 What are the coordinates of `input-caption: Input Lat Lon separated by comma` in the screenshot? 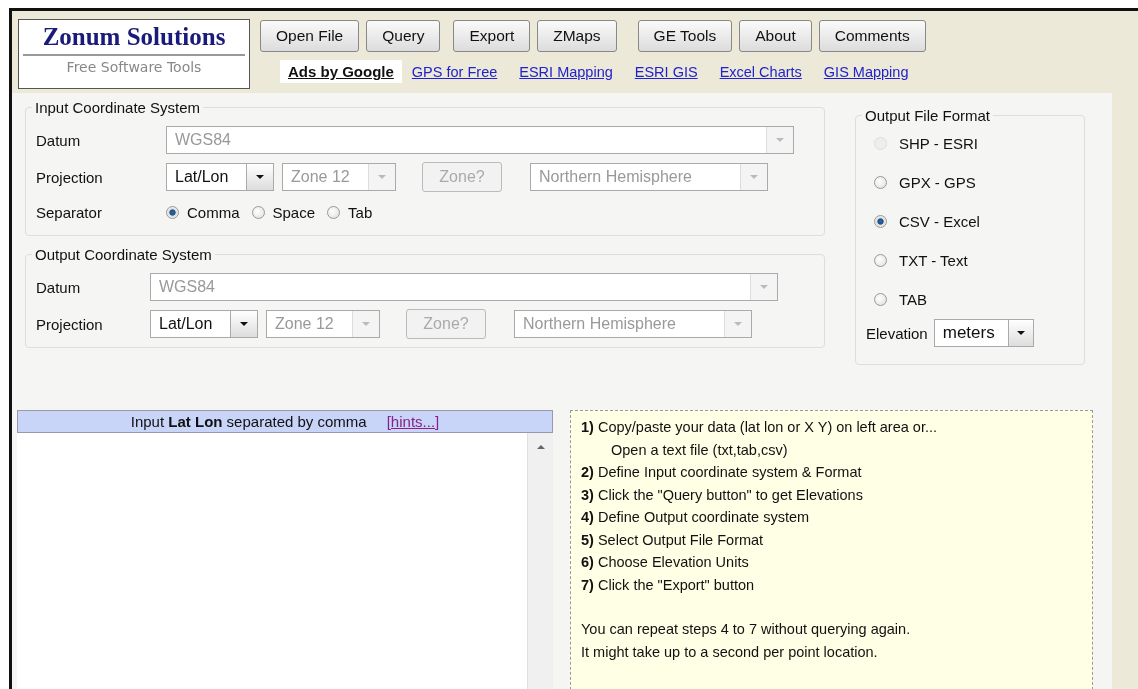 It's located at (248, 421).